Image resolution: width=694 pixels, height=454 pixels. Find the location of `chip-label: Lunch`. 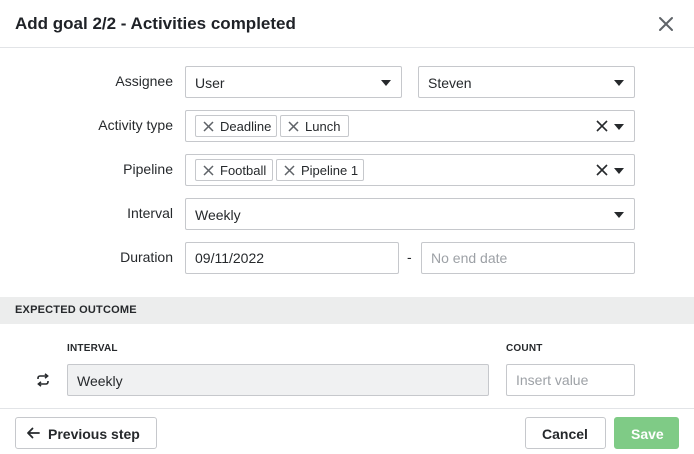

chip-label: Lunch is located at coordinates (323, 126).